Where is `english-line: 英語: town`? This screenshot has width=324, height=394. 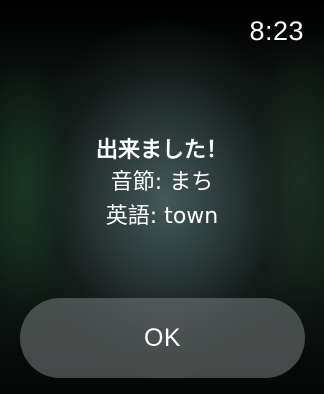
english-line: 英語: town is located at coordinates (162, 216).